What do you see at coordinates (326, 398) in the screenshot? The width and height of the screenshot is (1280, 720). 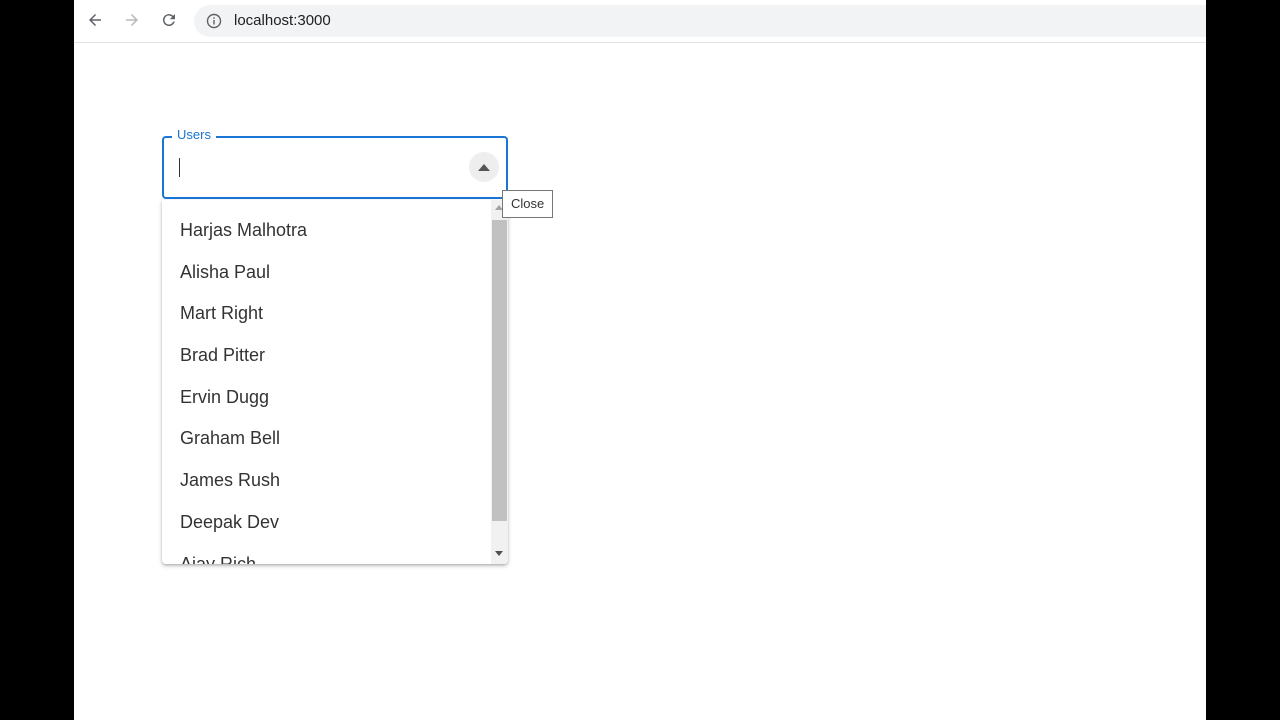 I see `option-ervin-dugg: Ervin Dugg` at bounding box center [326, 398].